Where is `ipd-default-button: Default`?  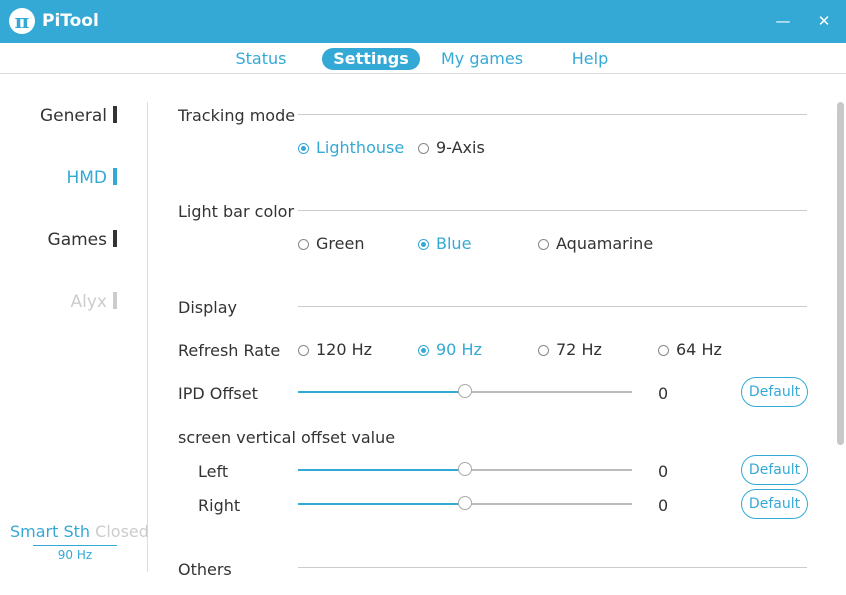
ipd-default-button: Default is located at coordinates (774, 392).